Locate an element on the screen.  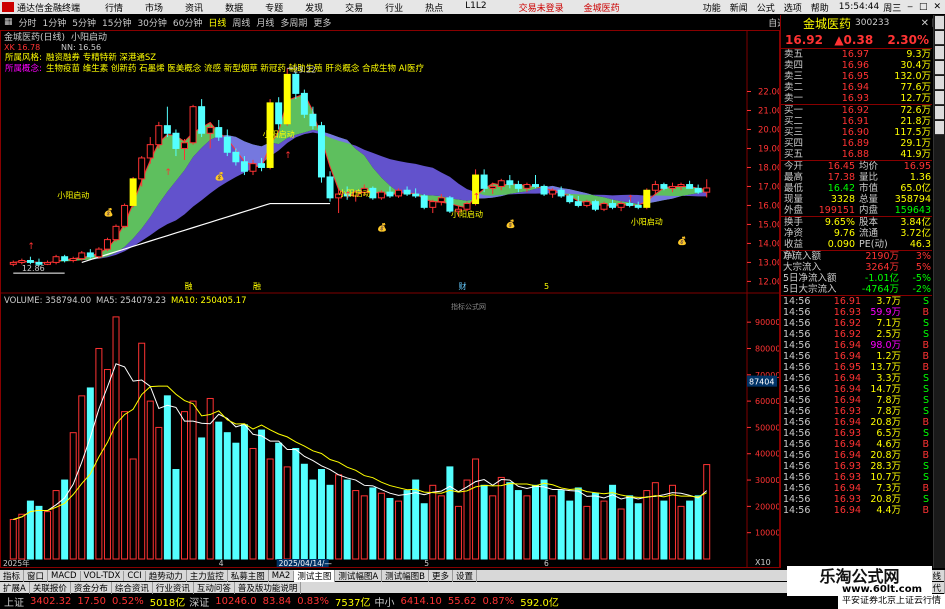
minimize-icon: ‒ is located at coordinates (910, 7).